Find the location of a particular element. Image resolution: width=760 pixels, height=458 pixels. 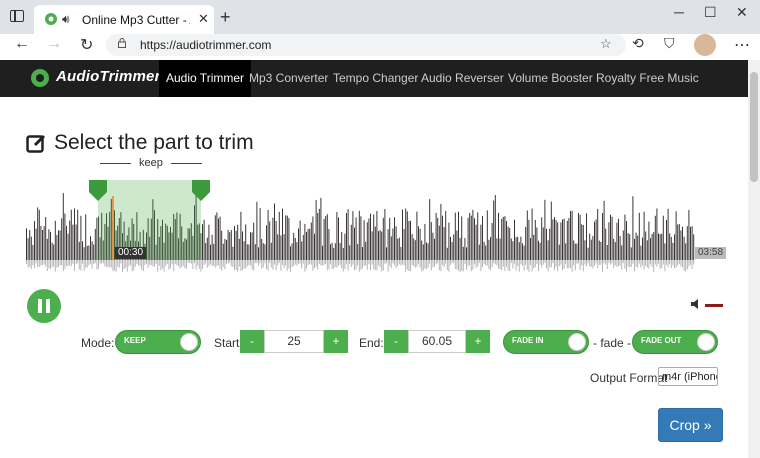

forward-arrow-icon: → is located at coordinates (54, 44).